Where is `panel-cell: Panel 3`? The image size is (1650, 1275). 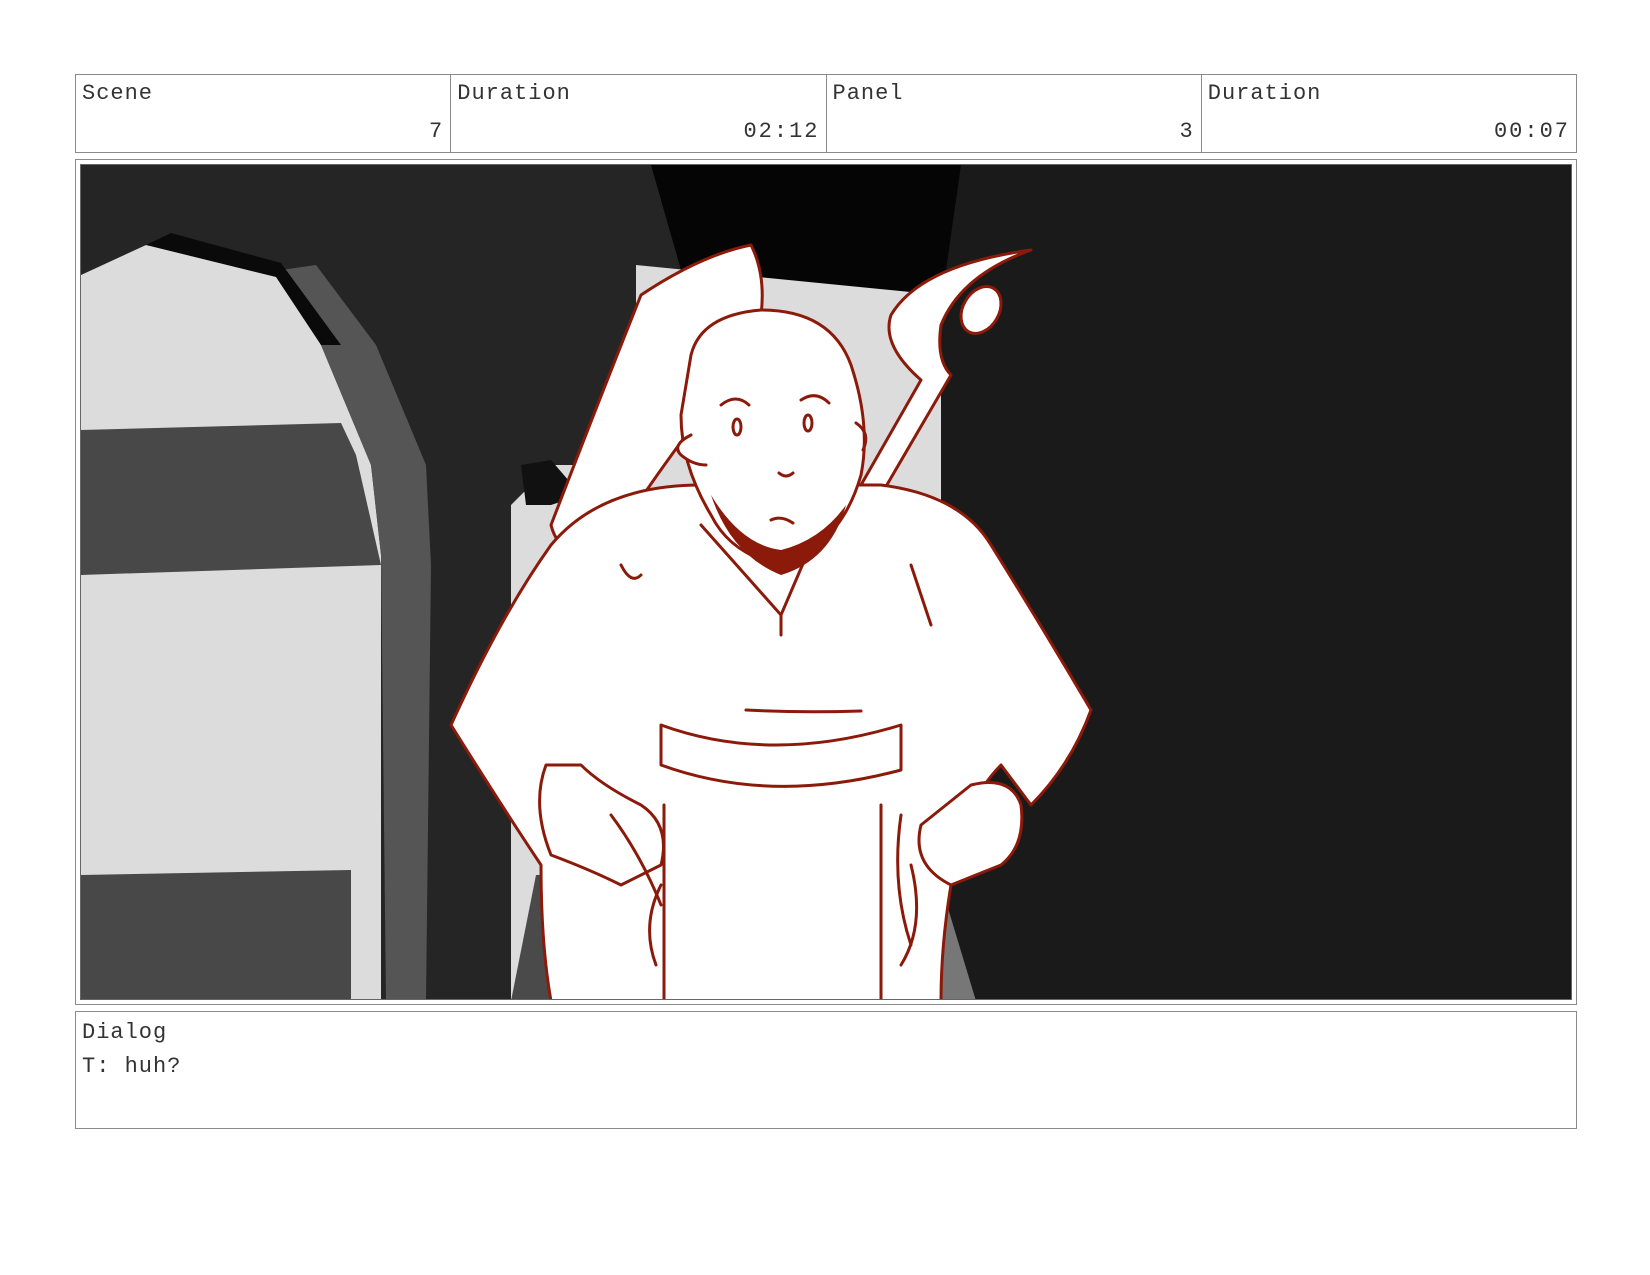 panel-cell: Panel 3 is located at coordinates (1014, 113).